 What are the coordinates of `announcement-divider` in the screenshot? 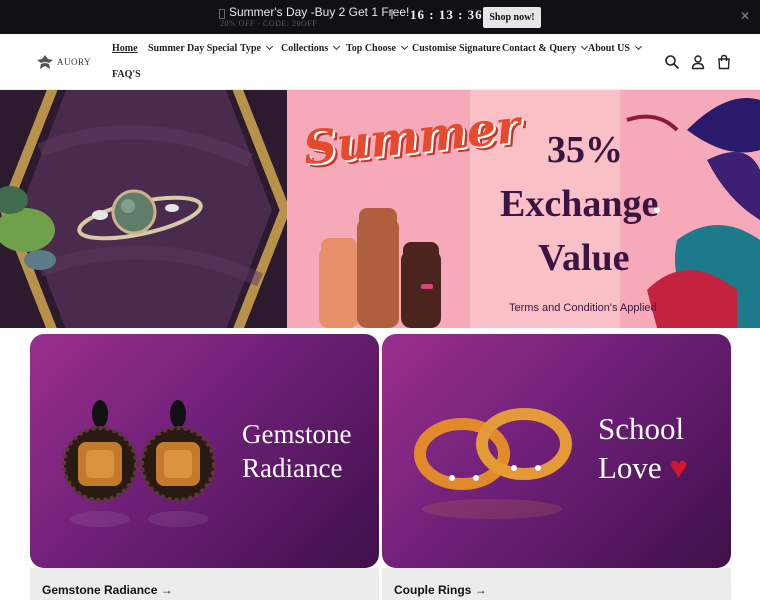 It's located at (392, 14).